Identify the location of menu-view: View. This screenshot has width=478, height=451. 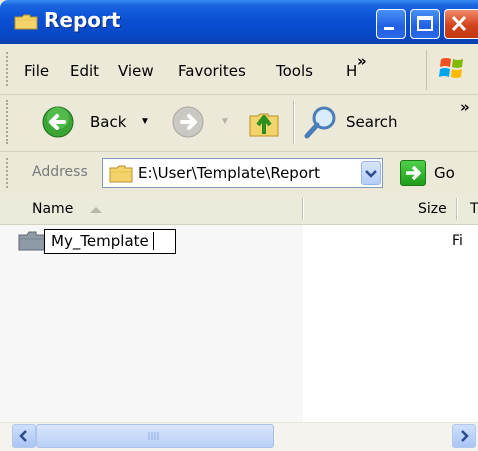
(136, 71).